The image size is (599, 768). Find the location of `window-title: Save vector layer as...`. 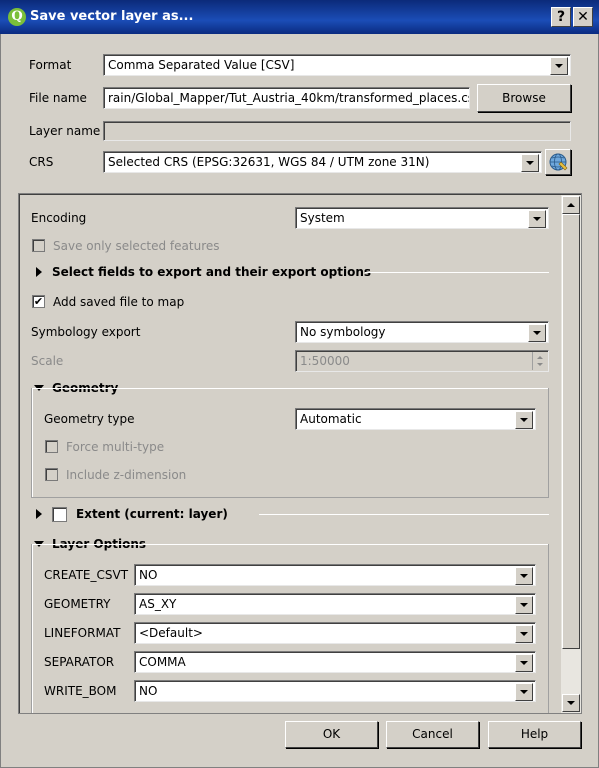

window-title: Save vector layer as... is located at coordinates (112, 16).